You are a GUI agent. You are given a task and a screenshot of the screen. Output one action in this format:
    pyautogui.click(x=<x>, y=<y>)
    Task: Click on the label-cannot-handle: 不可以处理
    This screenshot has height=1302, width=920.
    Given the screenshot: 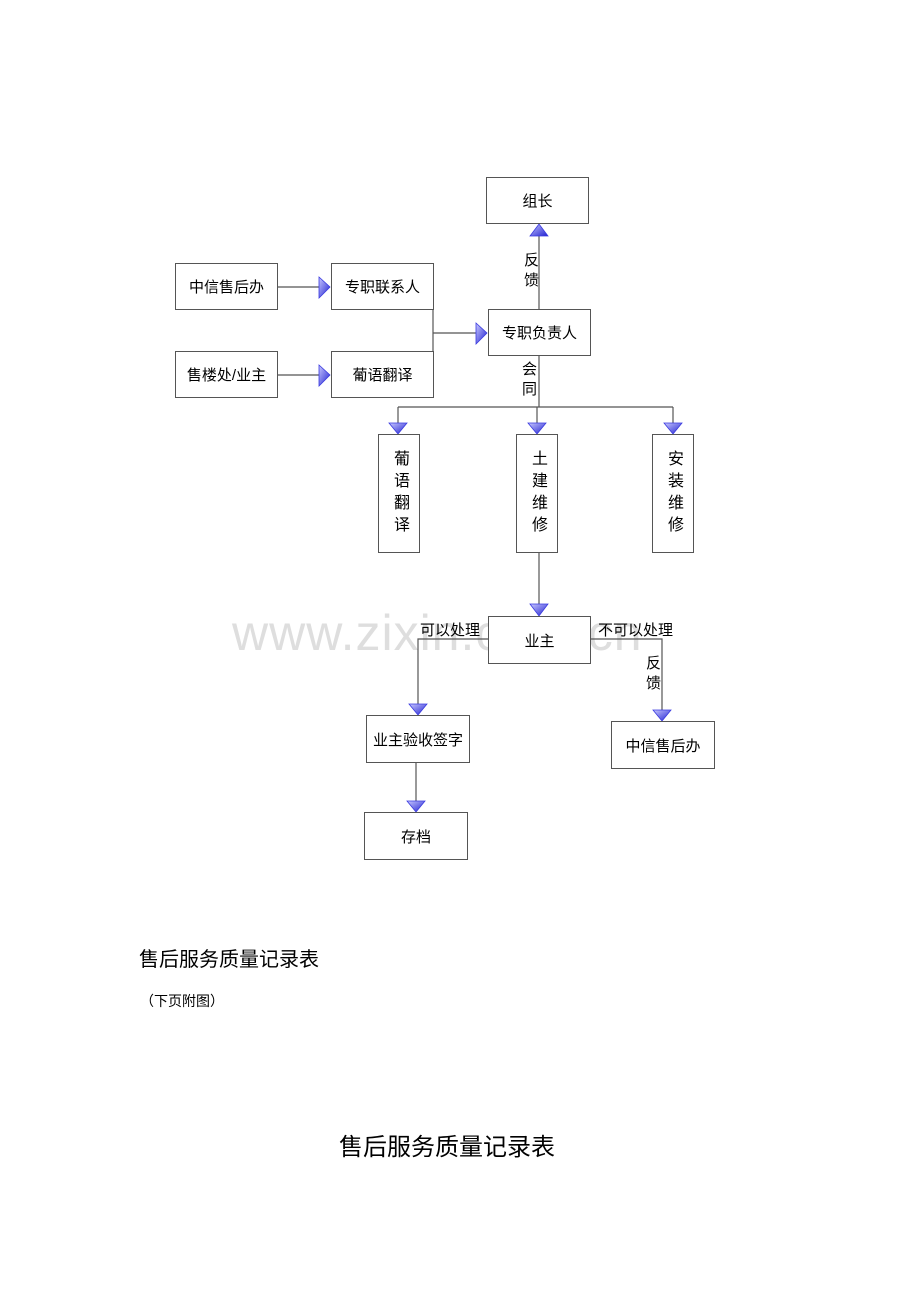 What is the action you would take?
    pyautogui.click(x=636, y=630)
    